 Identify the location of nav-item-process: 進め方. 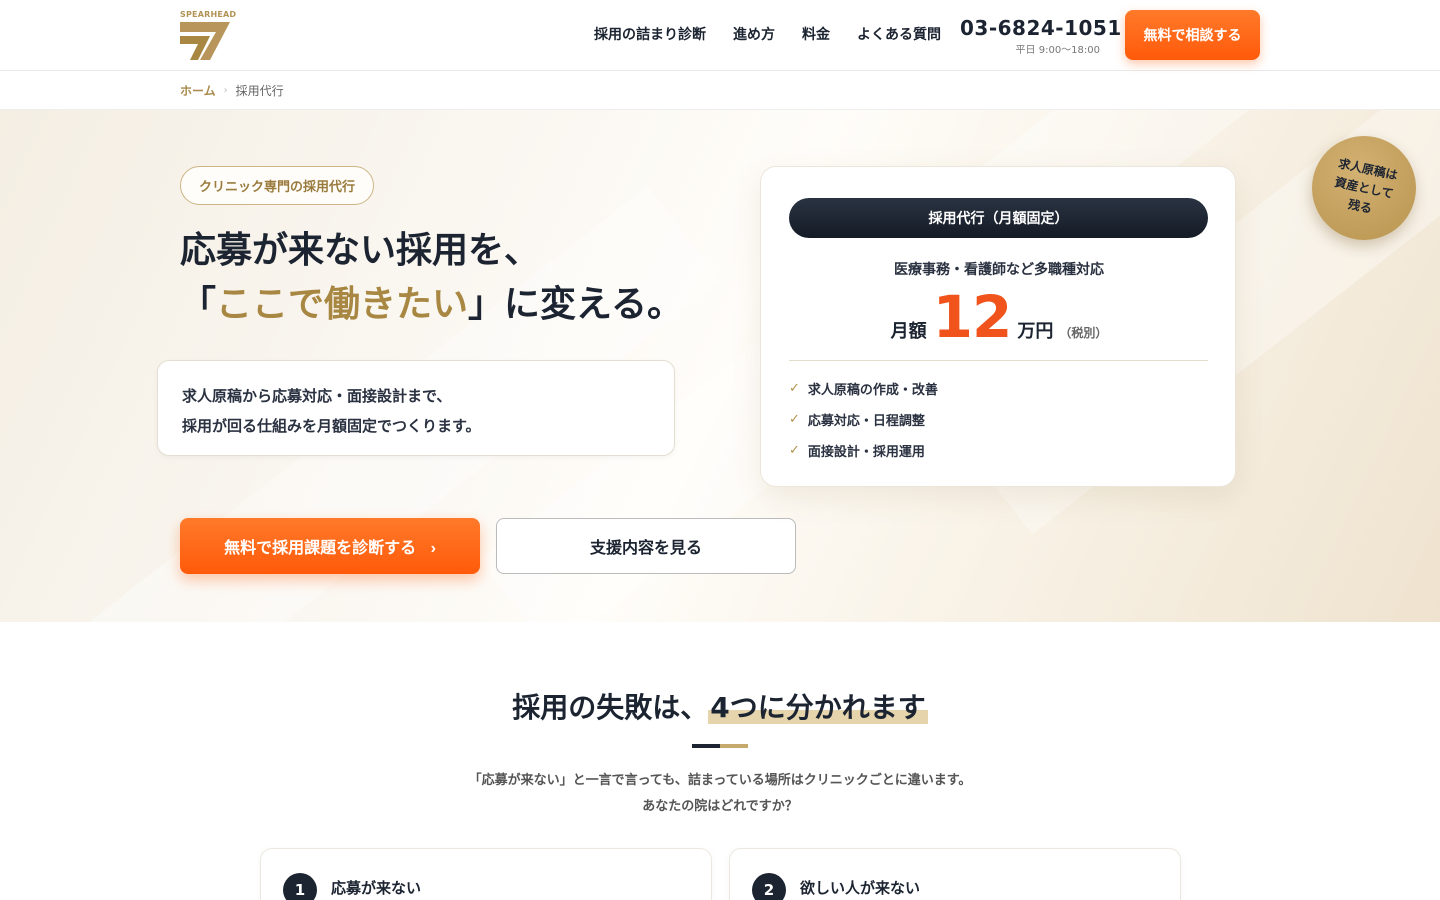
(754, 34).